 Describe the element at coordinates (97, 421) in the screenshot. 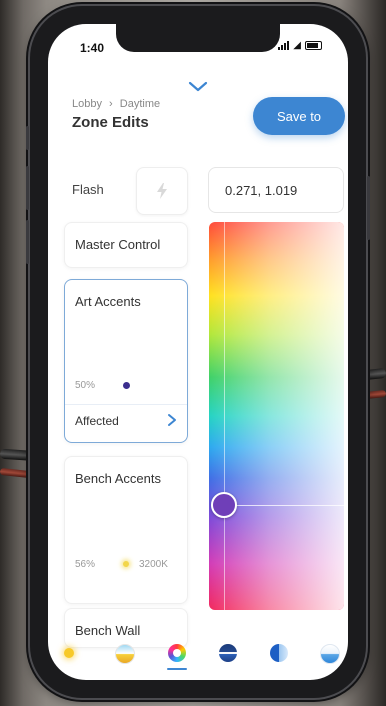

I see `affected-label: Affected` at that location.